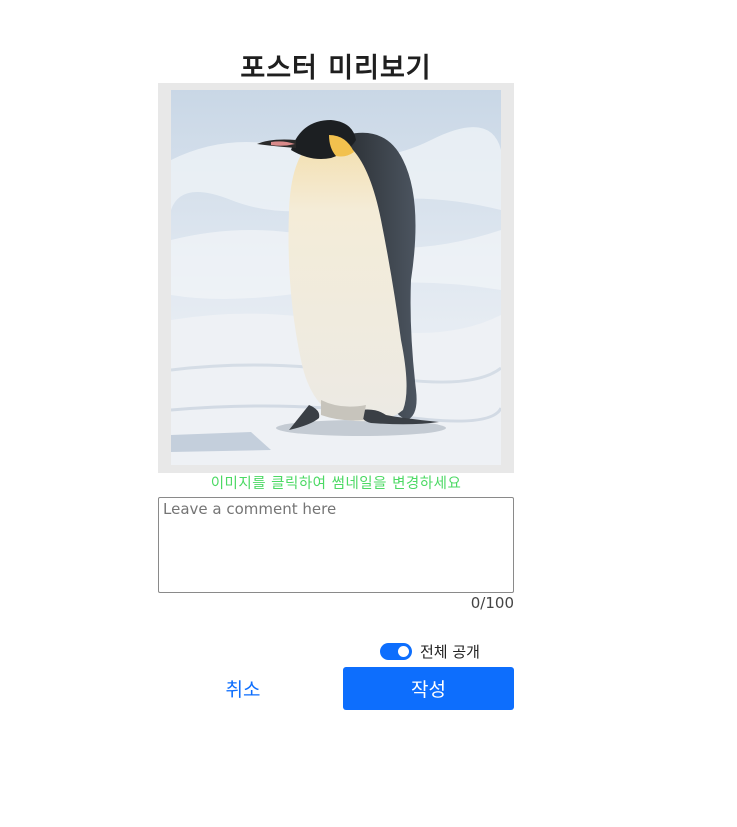 The height and width of the screenshot is (827, 737). What do you see at coordinates (336, 68) in the screenshot?
I see `page-title: 포스터 미리보기` at bounding box center [336, 68].